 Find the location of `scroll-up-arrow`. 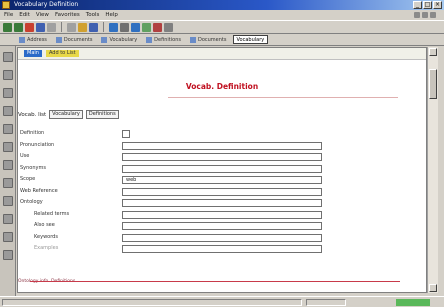

scroll-up-arrow is located at coordinates (433, 52).